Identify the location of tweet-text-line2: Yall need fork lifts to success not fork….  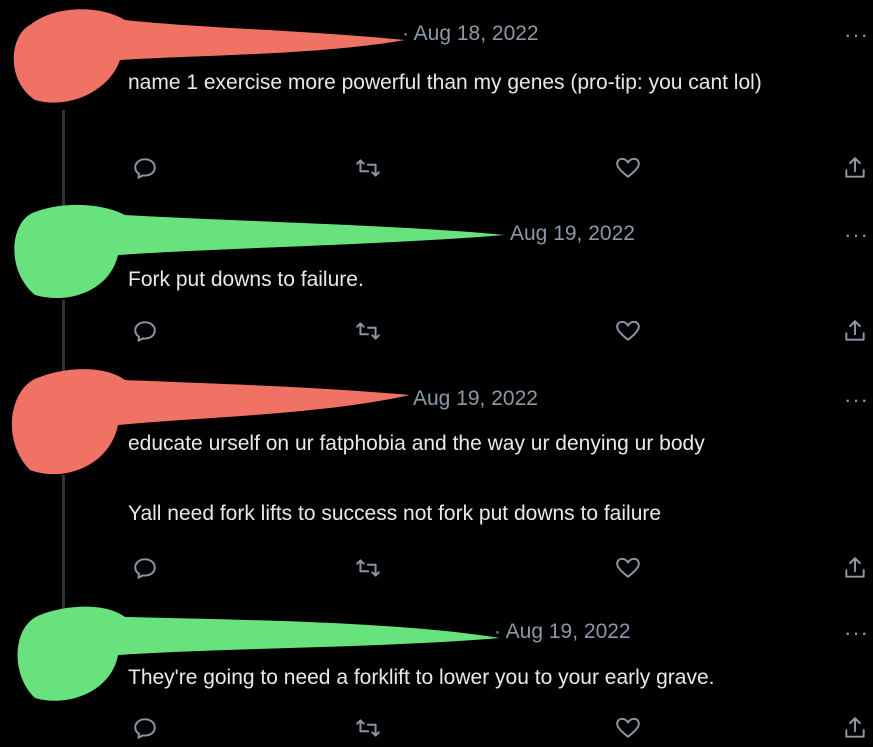
(395, 513).